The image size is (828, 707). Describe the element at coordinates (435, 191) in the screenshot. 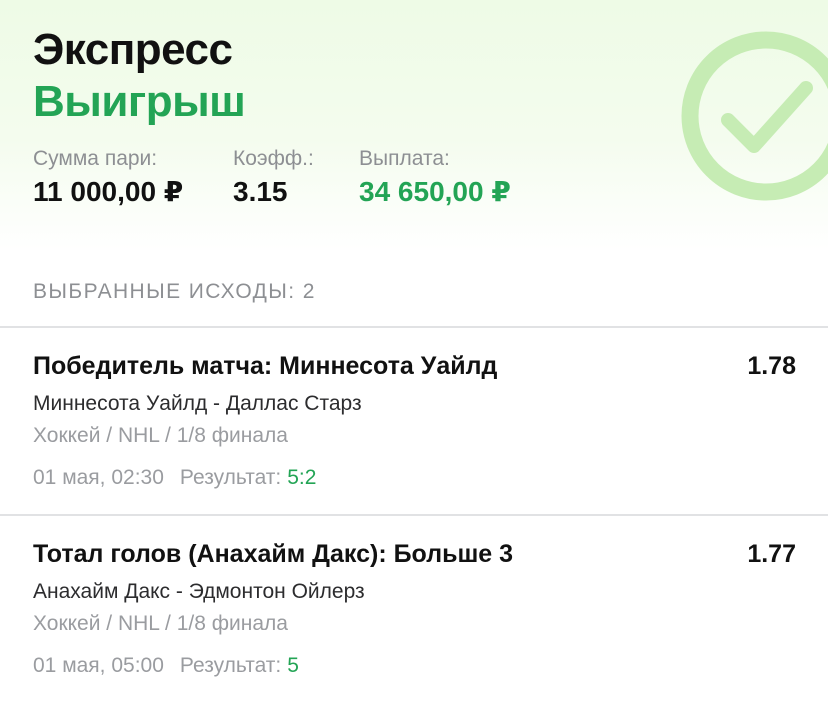

I see `bet-payout-value: 34 650,00 ₽` at that location.